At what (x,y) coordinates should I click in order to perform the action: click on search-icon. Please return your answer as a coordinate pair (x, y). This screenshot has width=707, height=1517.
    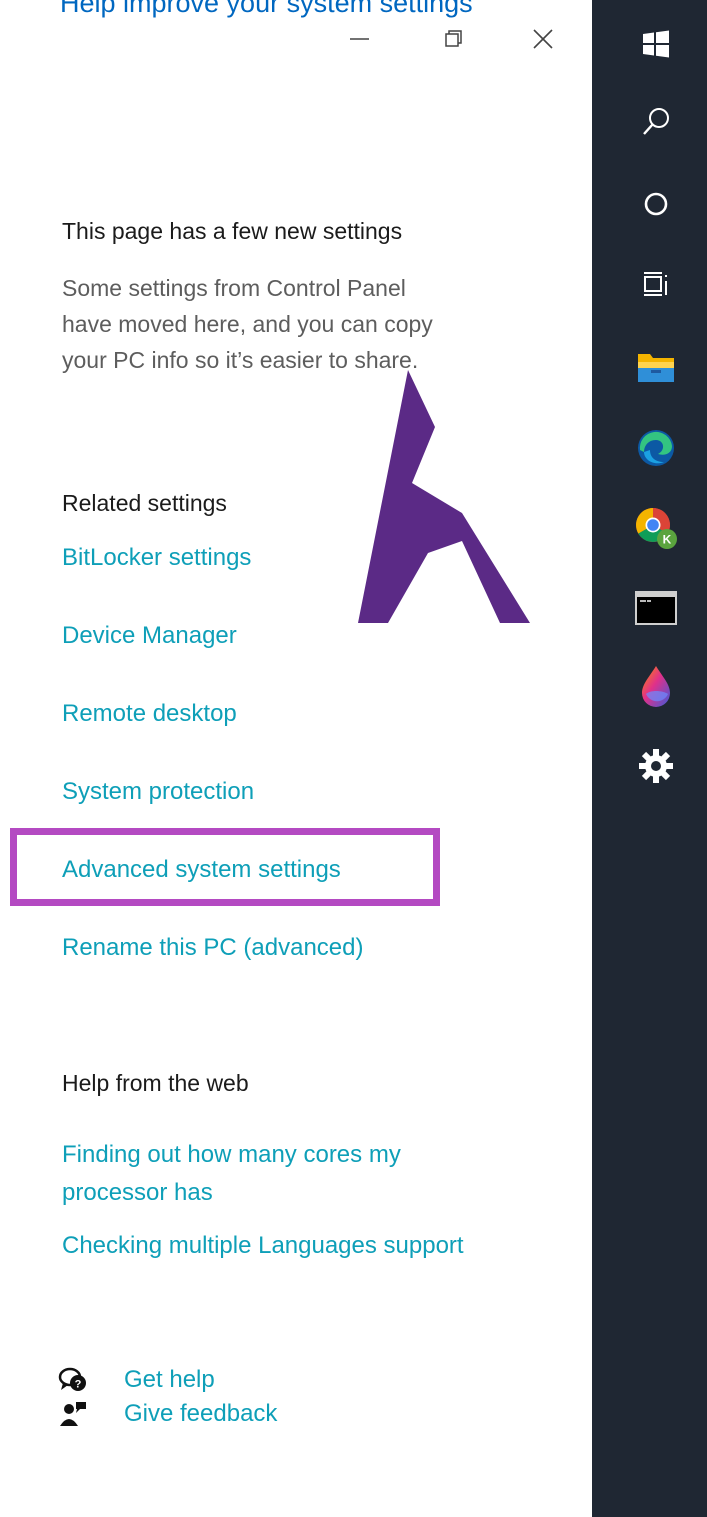
    Looking at the image, I should click on (656, 121).